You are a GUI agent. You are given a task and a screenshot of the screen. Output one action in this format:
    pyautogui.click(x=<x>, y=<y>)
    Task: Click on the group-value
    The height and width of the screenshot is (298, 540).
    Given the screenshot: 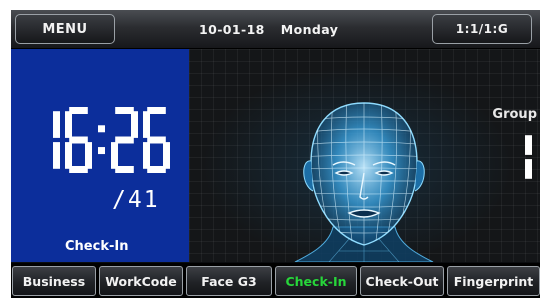 What is the action you would take?
    pyautogui.click(x=528, y=157)
    